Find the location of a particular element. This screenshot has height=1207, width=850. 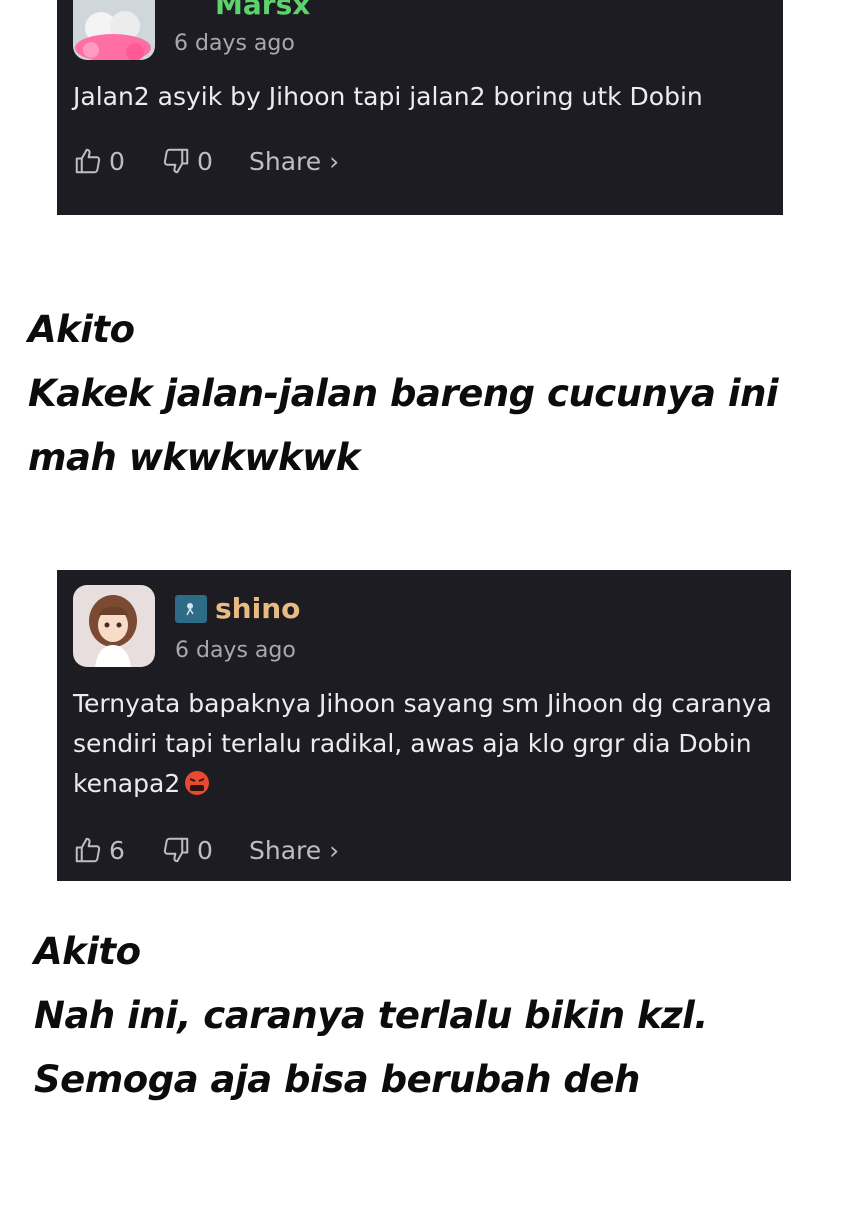

like-button: 6 is located at coordinates (117, 850).